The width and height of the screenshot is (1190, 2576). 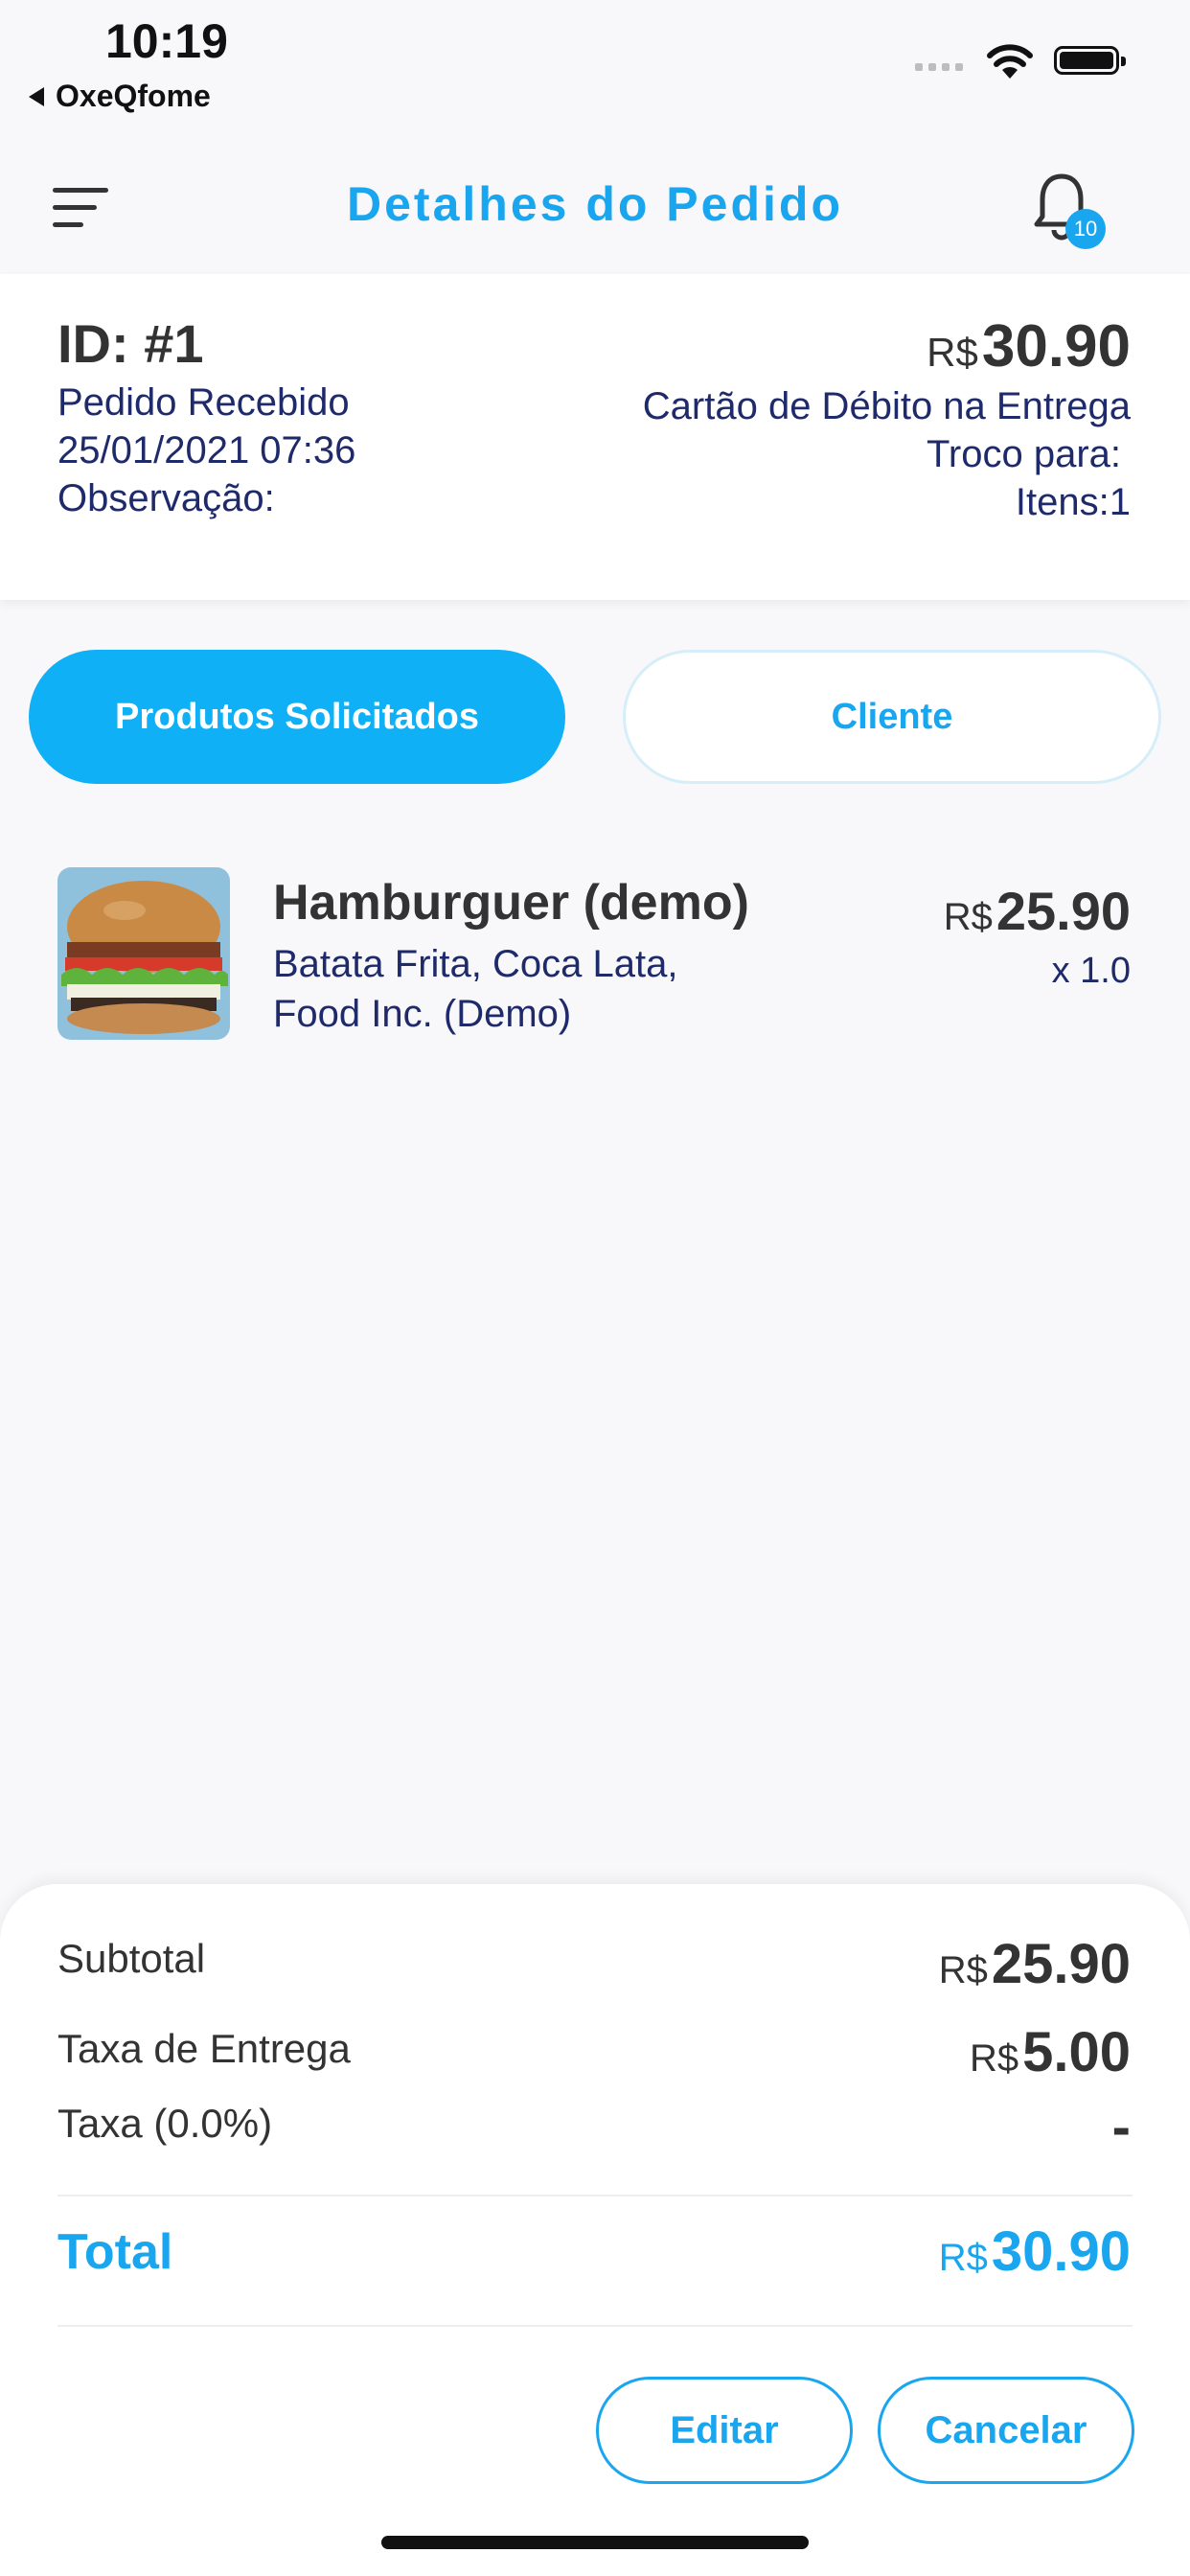 I want to click on home-indicator, so click(x=595, y=2542).